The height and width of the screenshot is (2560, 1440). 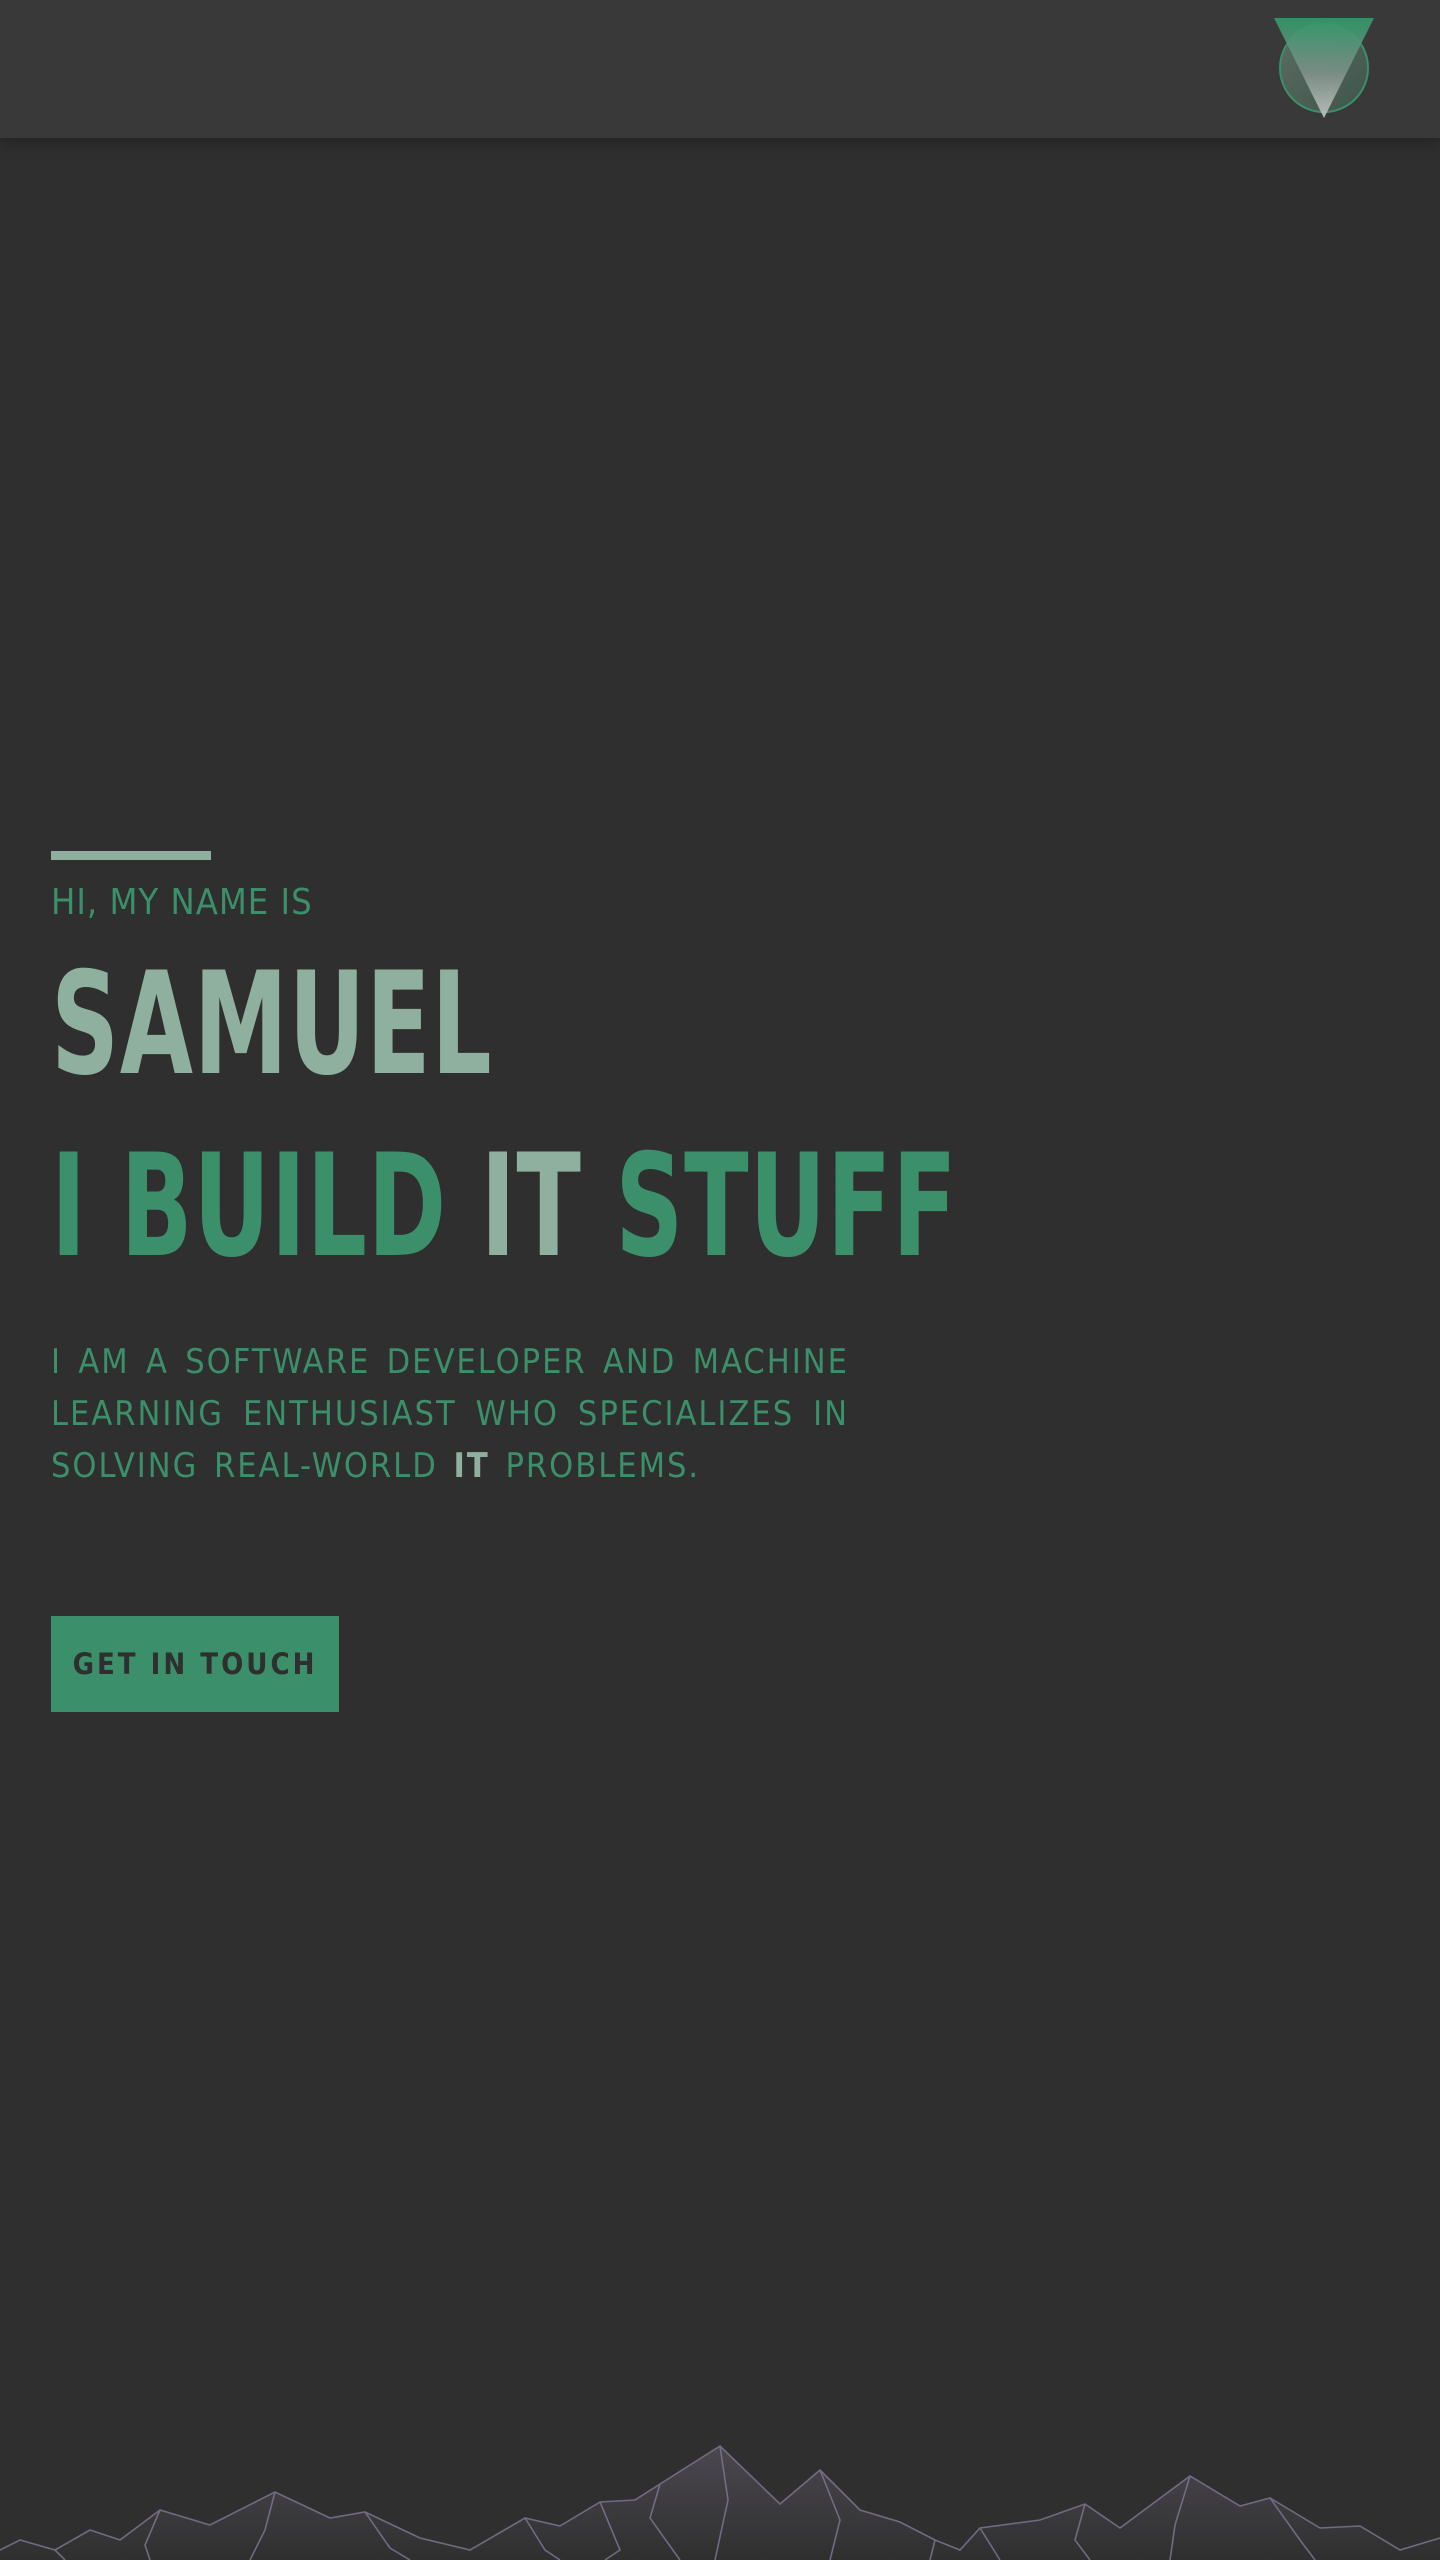 What do you see at coordinates (195, 1664) in the screenshot?
I see `get-in-touch-button: GET IN TOUCH` at bounding box center [195, 1664].